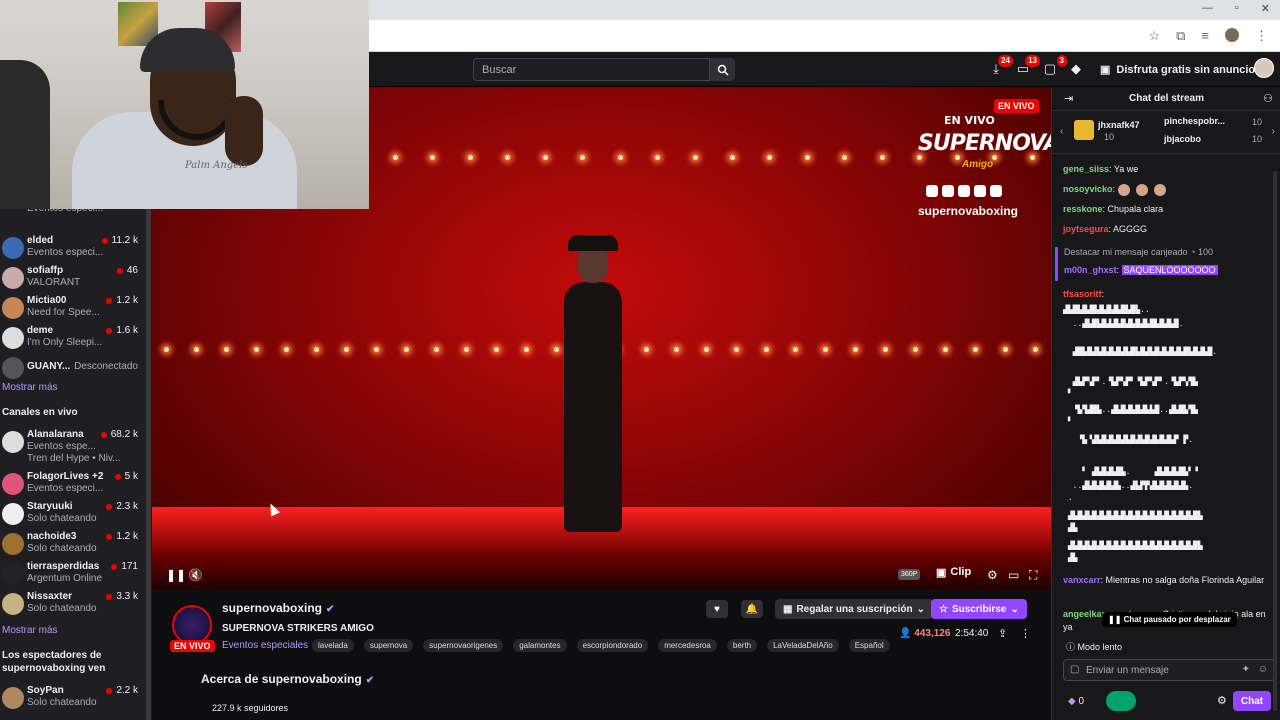 The image size is (1280, 720). I want to click on stream-category-link: Eventos especiales, so click(265, 645).